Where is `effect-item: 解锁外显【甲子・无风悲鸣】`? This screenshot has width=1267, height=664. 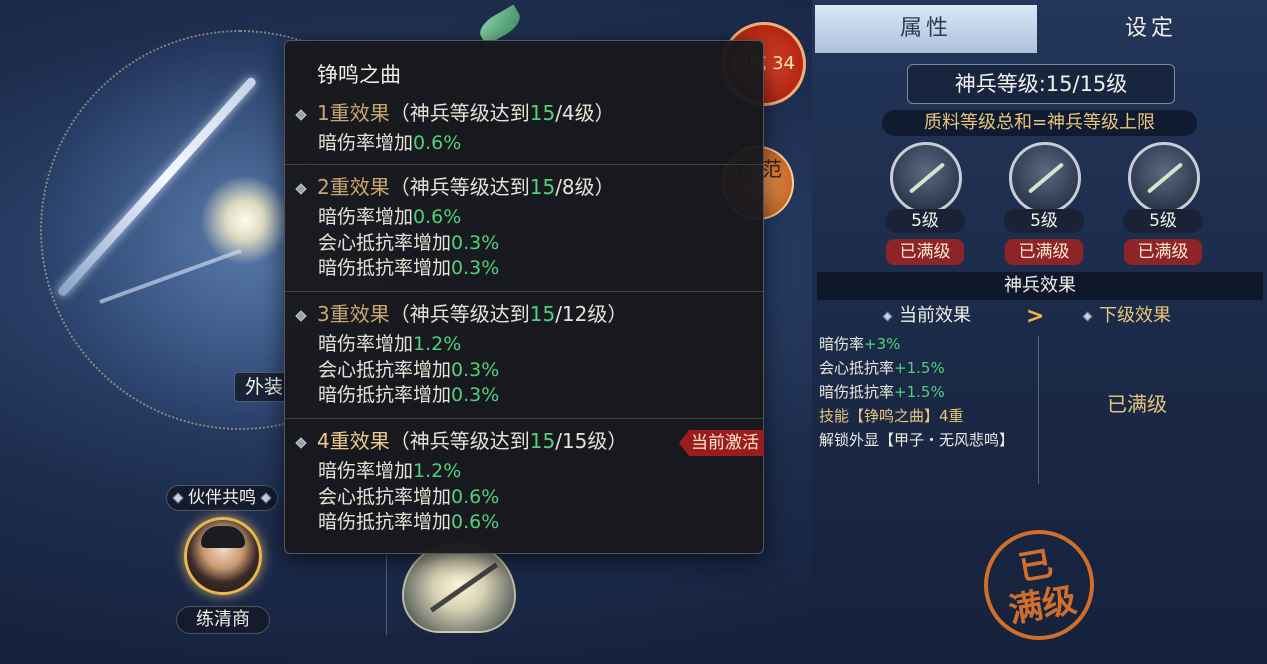
effect-item: 解锁外显【甲子・无风悲鸣】 is located at coordinates (917, 440).